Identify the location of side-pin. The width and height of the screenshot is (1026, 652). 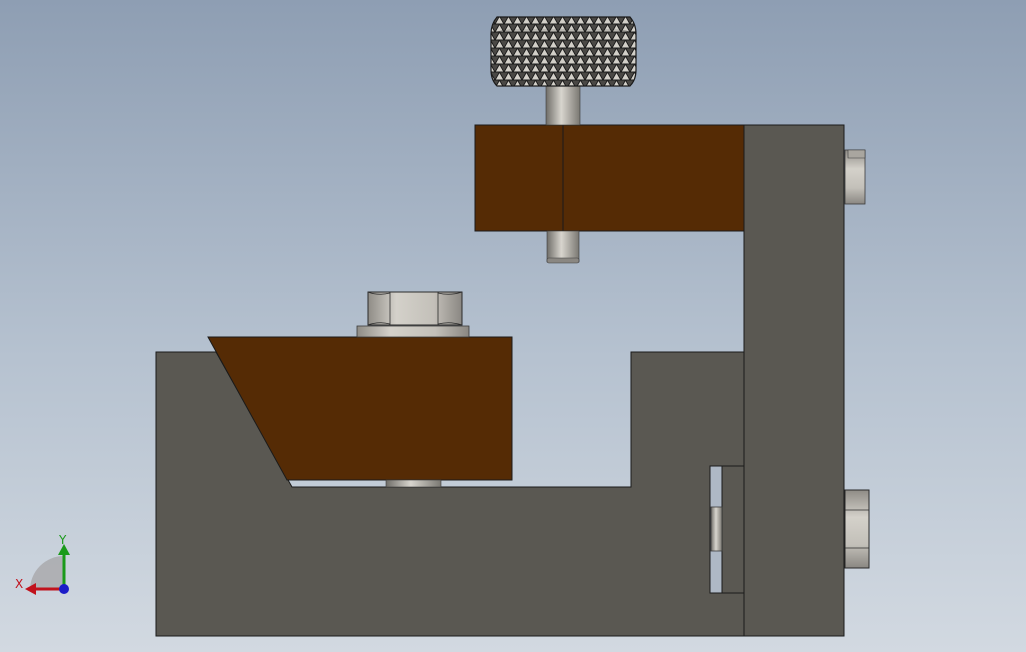
(855, 177).